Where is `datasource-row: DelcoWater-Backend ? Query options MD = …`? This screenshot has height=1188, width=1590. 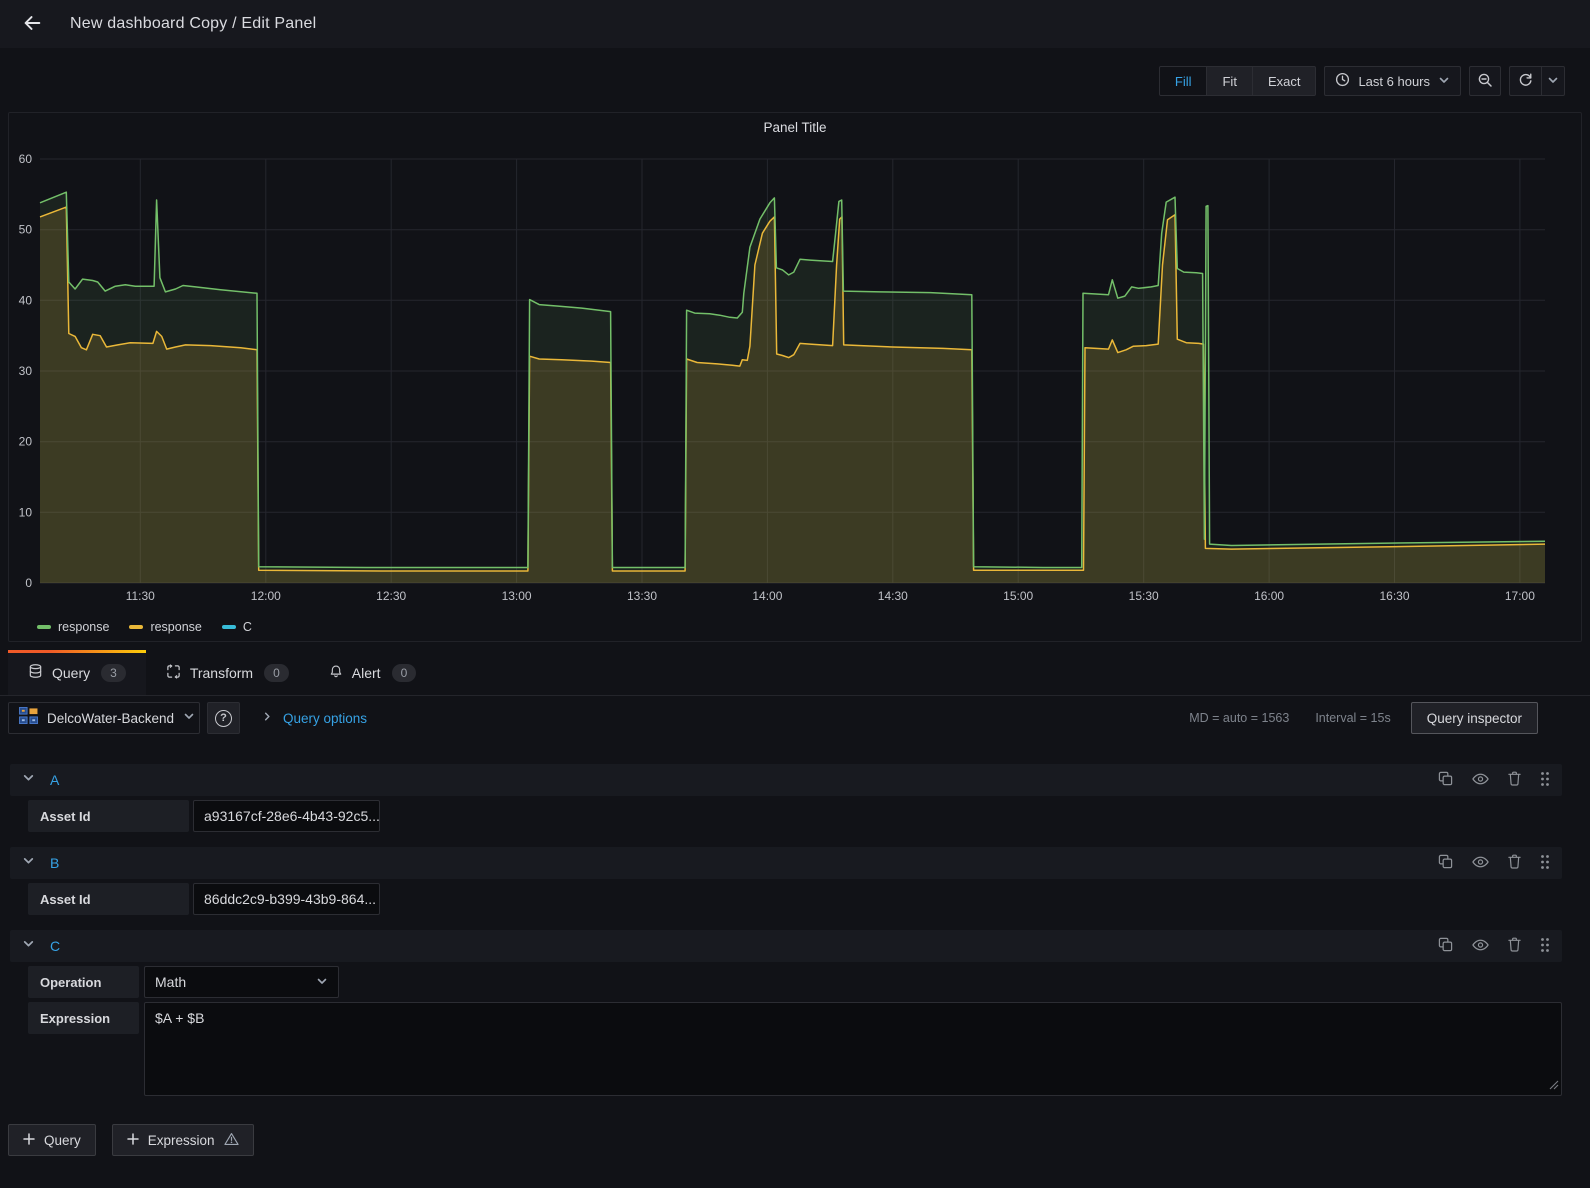
datasource-row: DelcoWater-Backend ? Query options MD = … is located at coordinates (773, 718).